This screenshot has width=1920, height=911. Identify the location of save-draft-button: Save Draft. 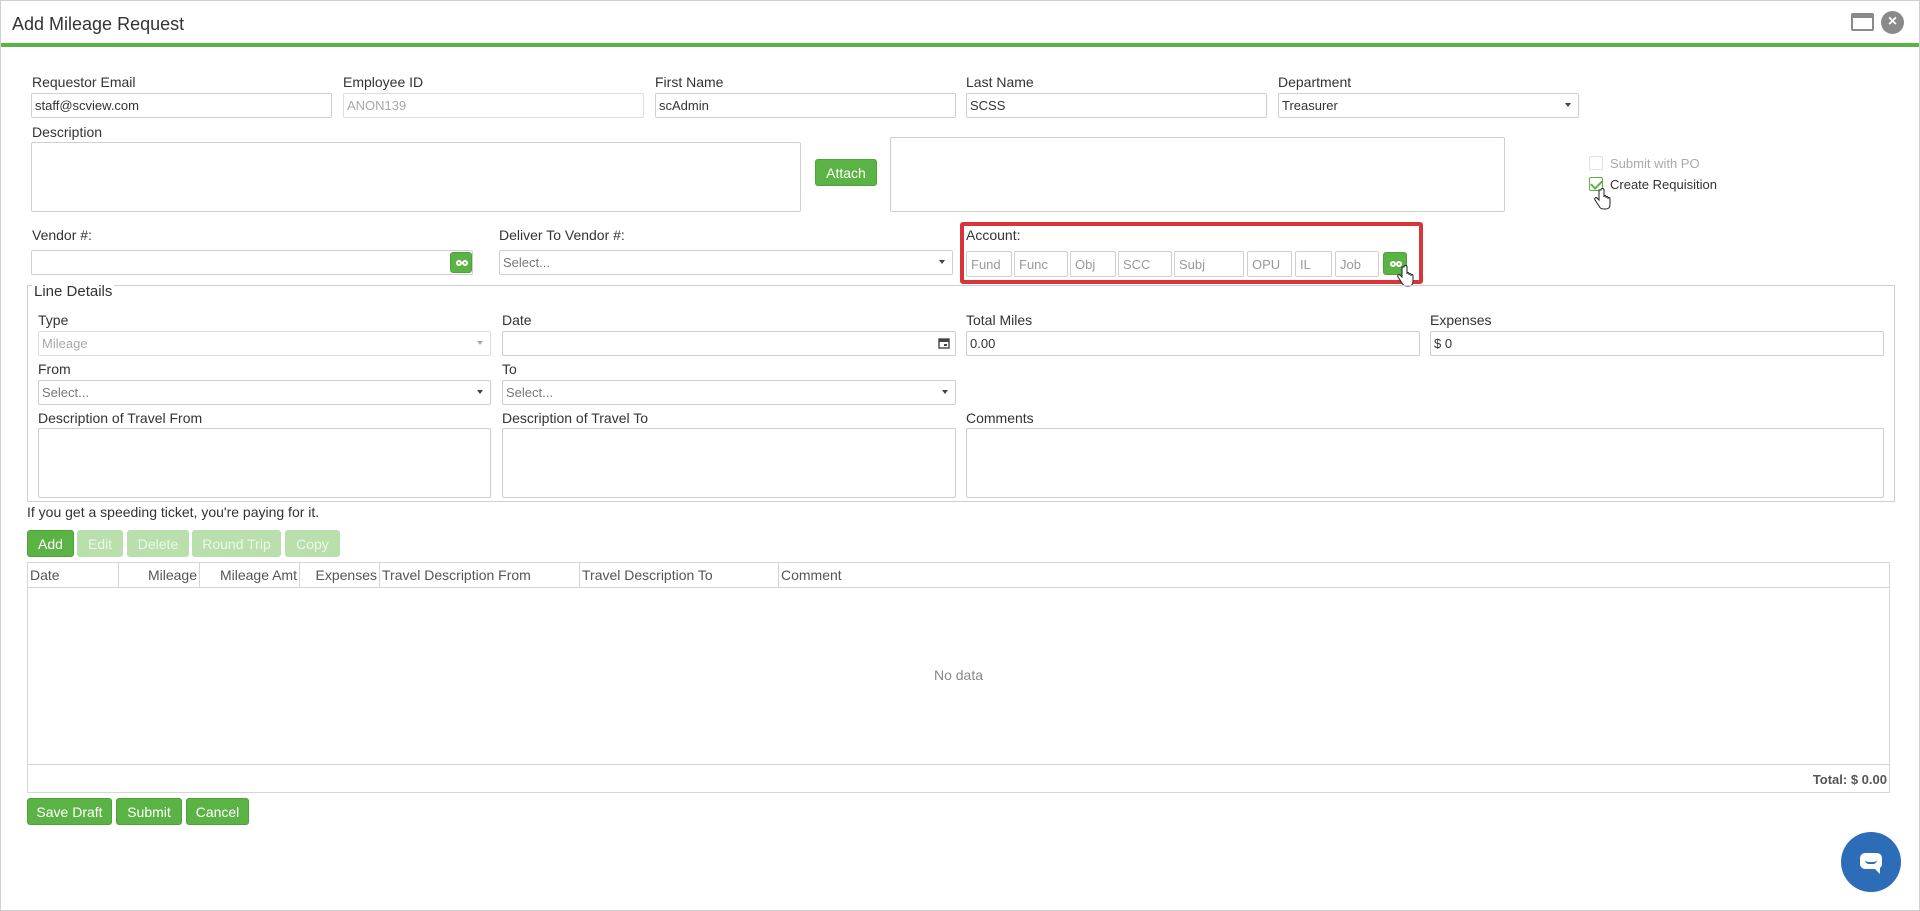
(69, 811).